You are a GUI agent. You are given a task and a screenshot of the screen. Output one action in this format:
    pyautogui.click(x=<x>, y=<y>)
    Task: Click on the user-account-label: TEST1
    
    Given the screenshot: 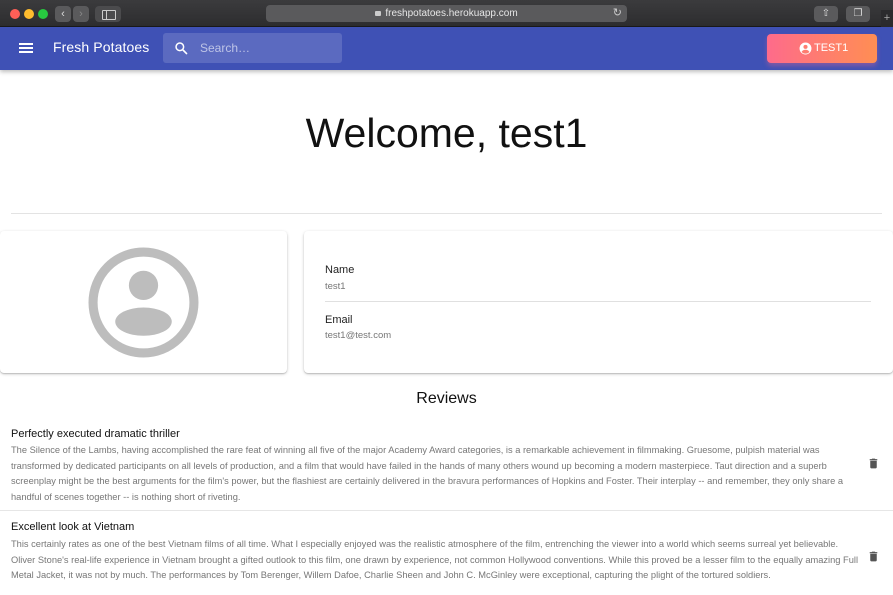 What is the action you would take?
    pyautogui.click(x=831, y=48)
    